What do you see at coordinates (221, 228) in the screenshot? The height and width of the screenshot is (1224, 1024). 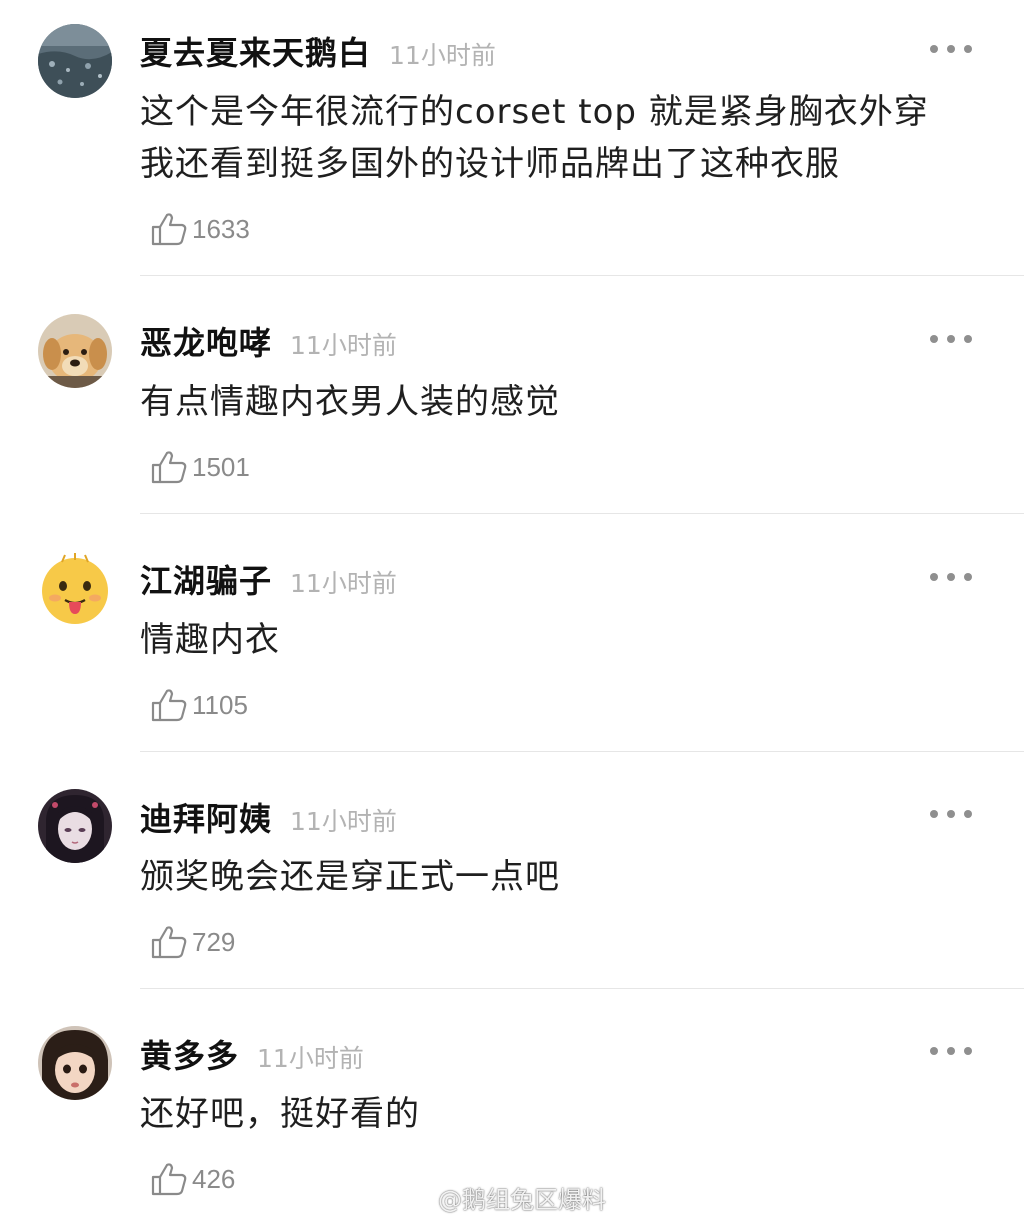 I see `like-count: 1633` at bounding box center [221, 228].